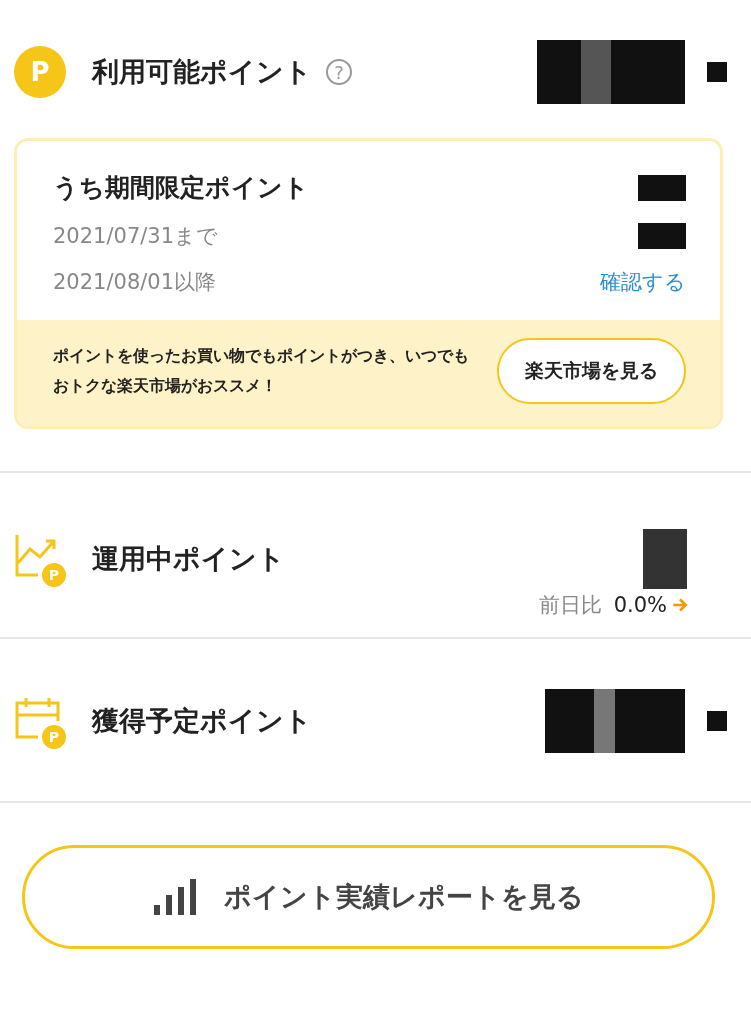 The width and height of the screenshot is (751, 1024). What do you see at coordinates (135, 282) in the screenshot?
I see `expiry-label: 2021/08/01以降` at bounding box center [135, 282].